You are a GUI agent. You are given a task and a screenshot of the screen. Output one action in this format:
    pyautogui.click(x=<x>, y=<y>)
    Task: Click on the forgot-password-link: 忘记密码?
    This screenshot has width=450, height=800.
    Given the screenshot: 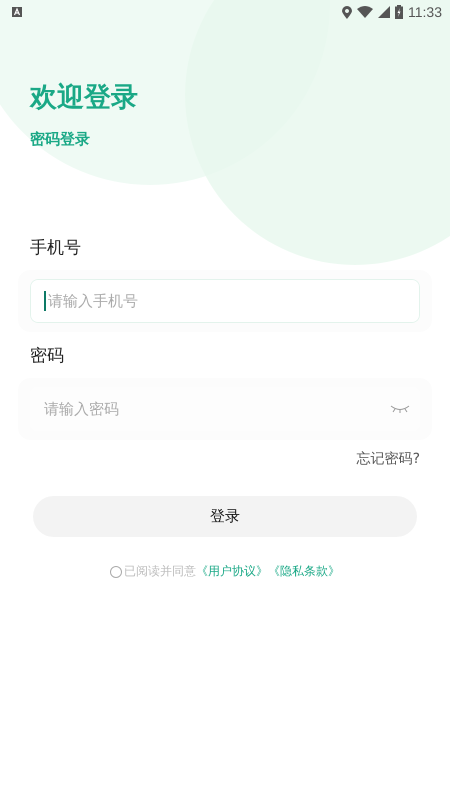 What is the action you would take?
    pyautogui.click(x=388, y=459)
    